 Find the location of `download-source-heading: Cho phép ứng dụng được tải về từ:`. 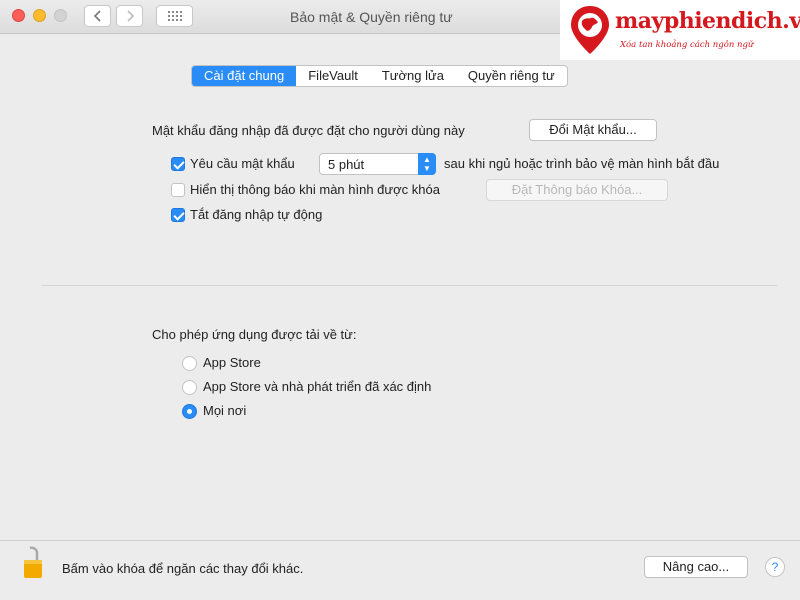

download-source-heading: Cho phép ứng dụng được tải về từ: is located at coordinates (254, 334).